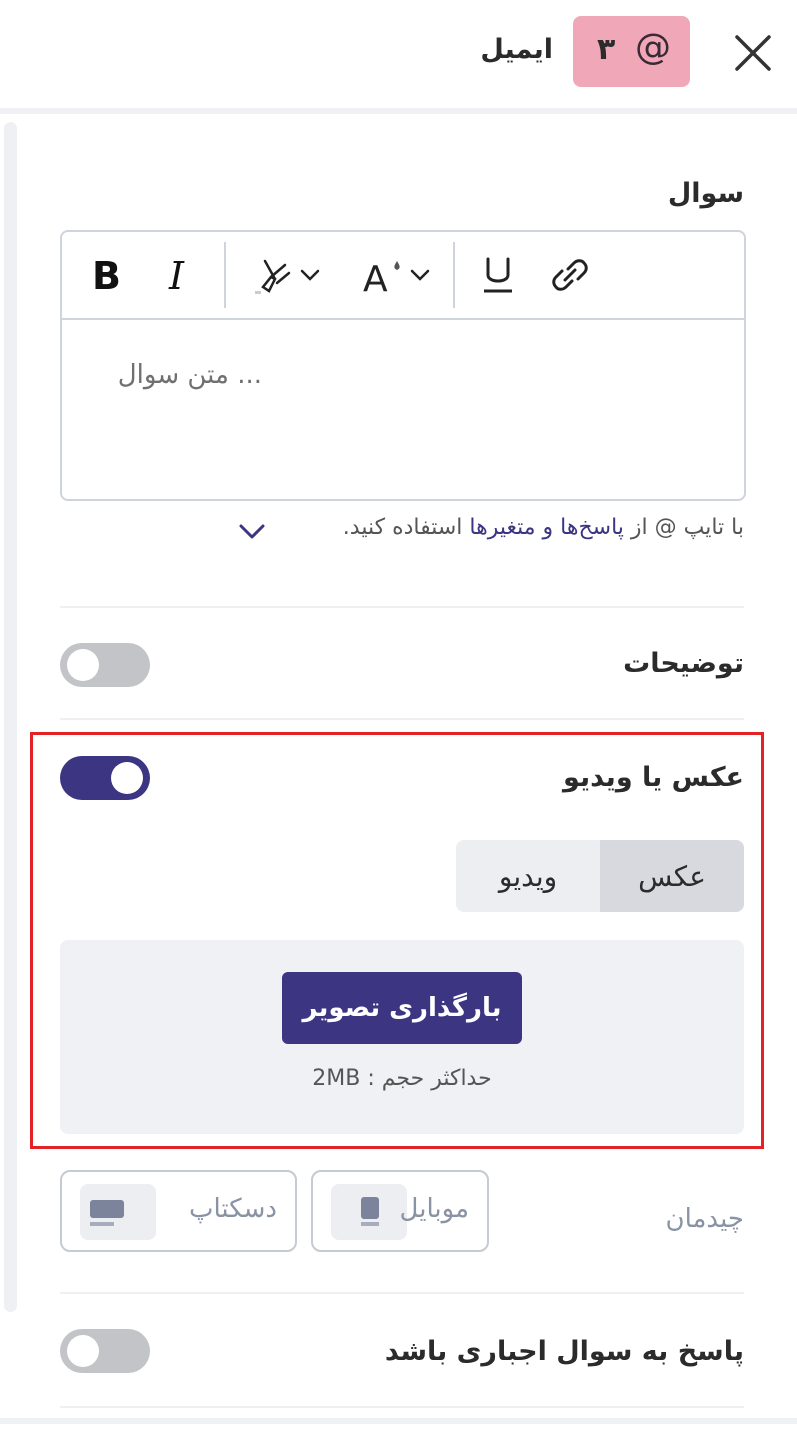 This screenshot has height=1430, width=797. I want to click on link-icon, so click(570, 275).